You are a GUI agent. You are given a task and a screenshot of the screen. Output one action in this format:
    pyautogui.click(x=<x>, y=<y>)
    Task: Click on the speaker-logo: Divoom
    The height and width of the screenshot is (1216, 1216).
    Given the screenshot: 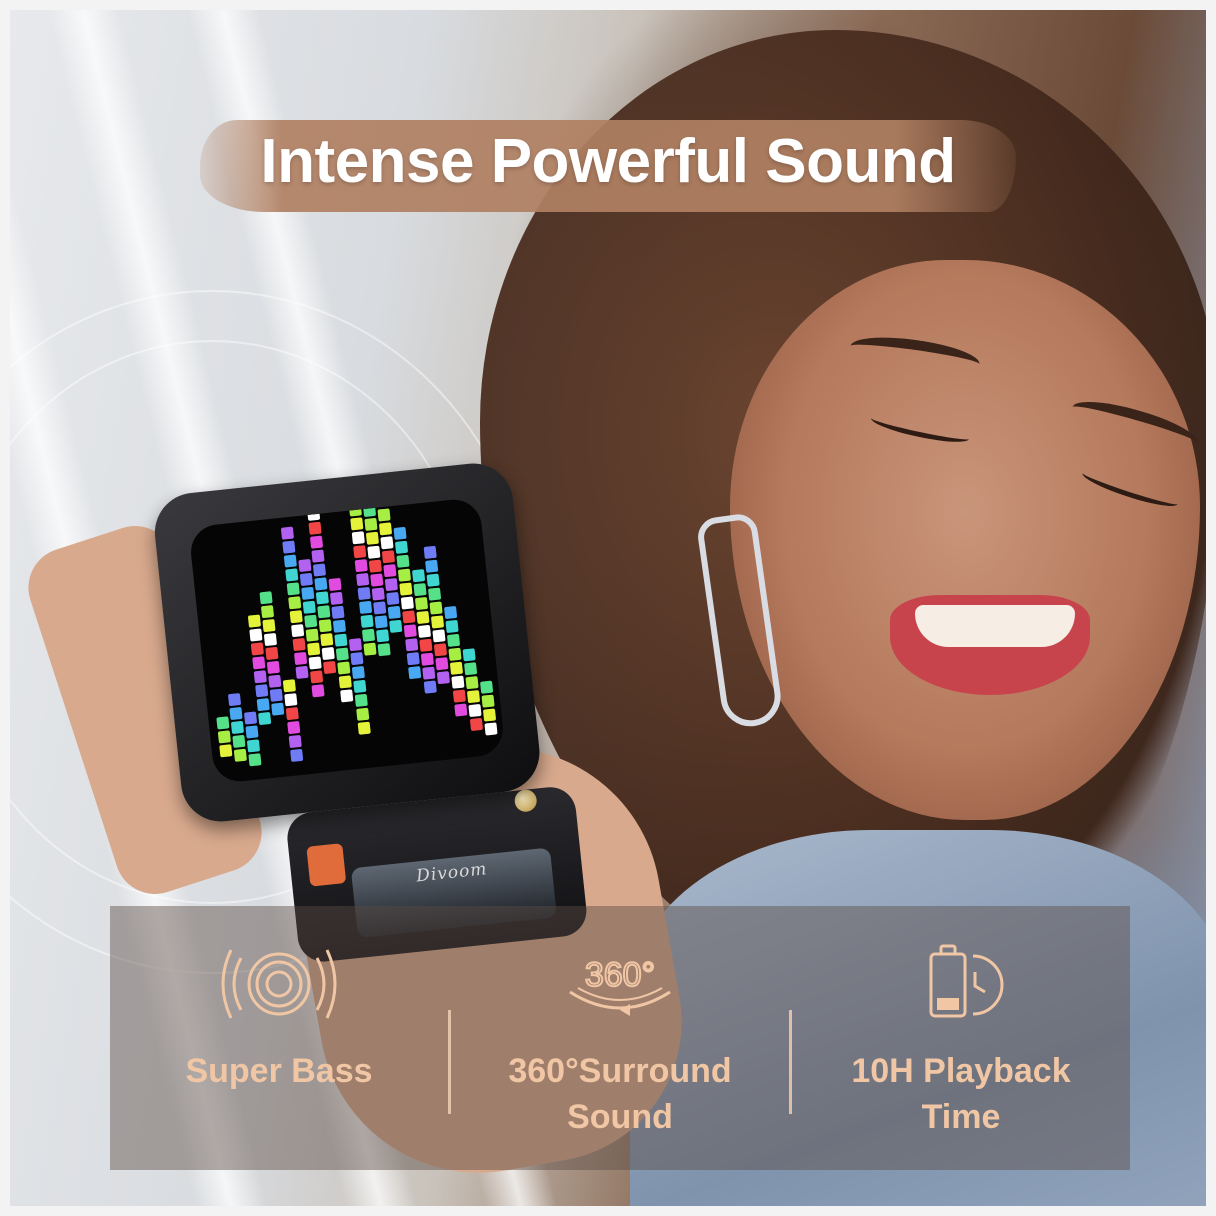 What is the action you would take?
    pyautogui.click(x=452, y=873)
    